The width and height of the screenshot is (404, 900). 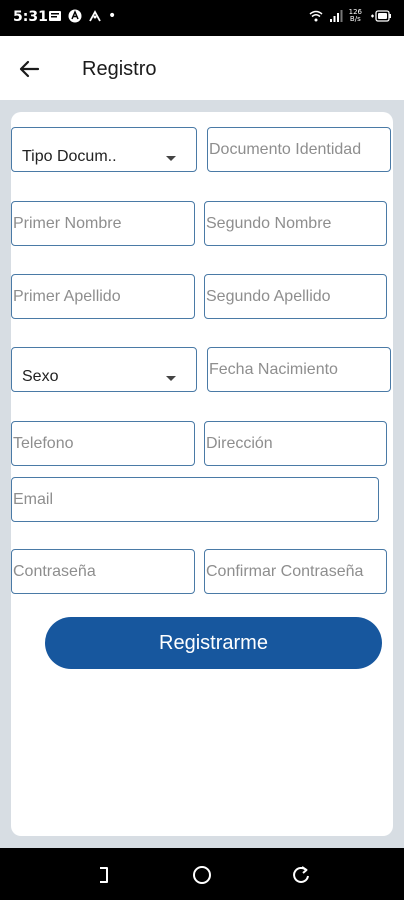 I want to click on primer-nombre-placeholder: Primer Nombre, so click(x=67, y=223).